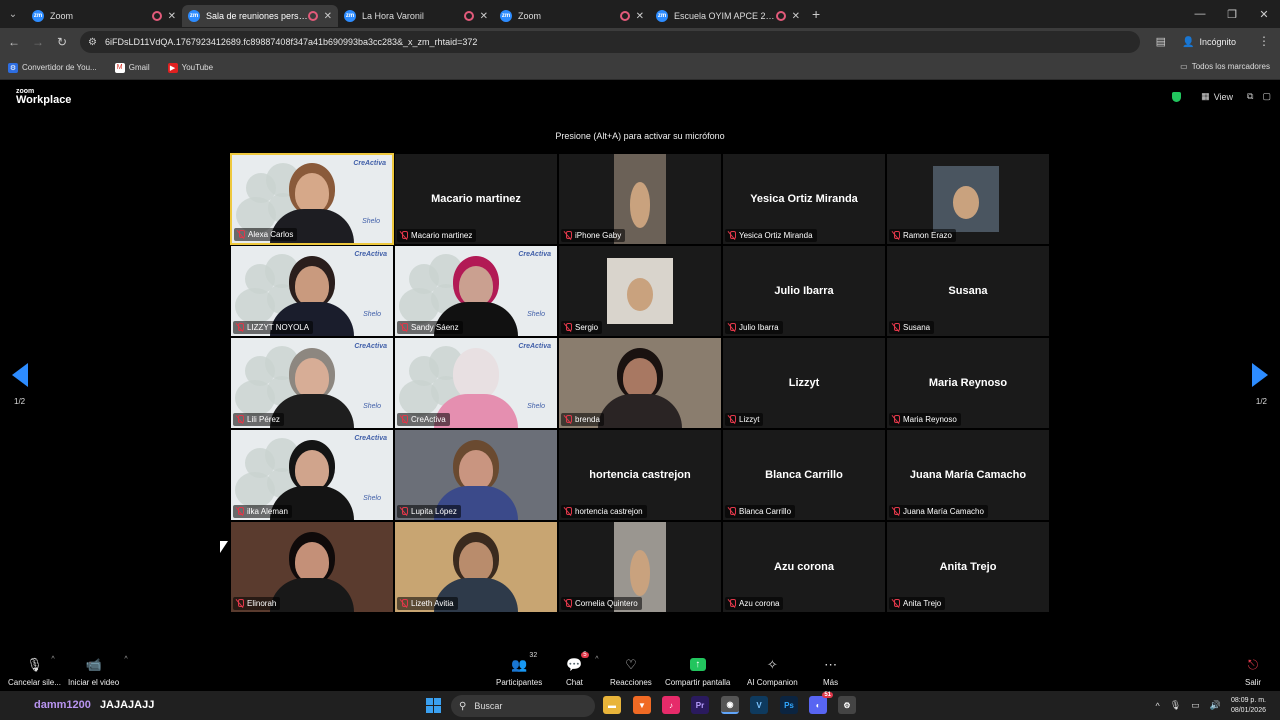 This screenshot has width=1280, height=720. I want to click on participant-tile: CreActiva Shelo Lili Pérez, so click(312, 383).